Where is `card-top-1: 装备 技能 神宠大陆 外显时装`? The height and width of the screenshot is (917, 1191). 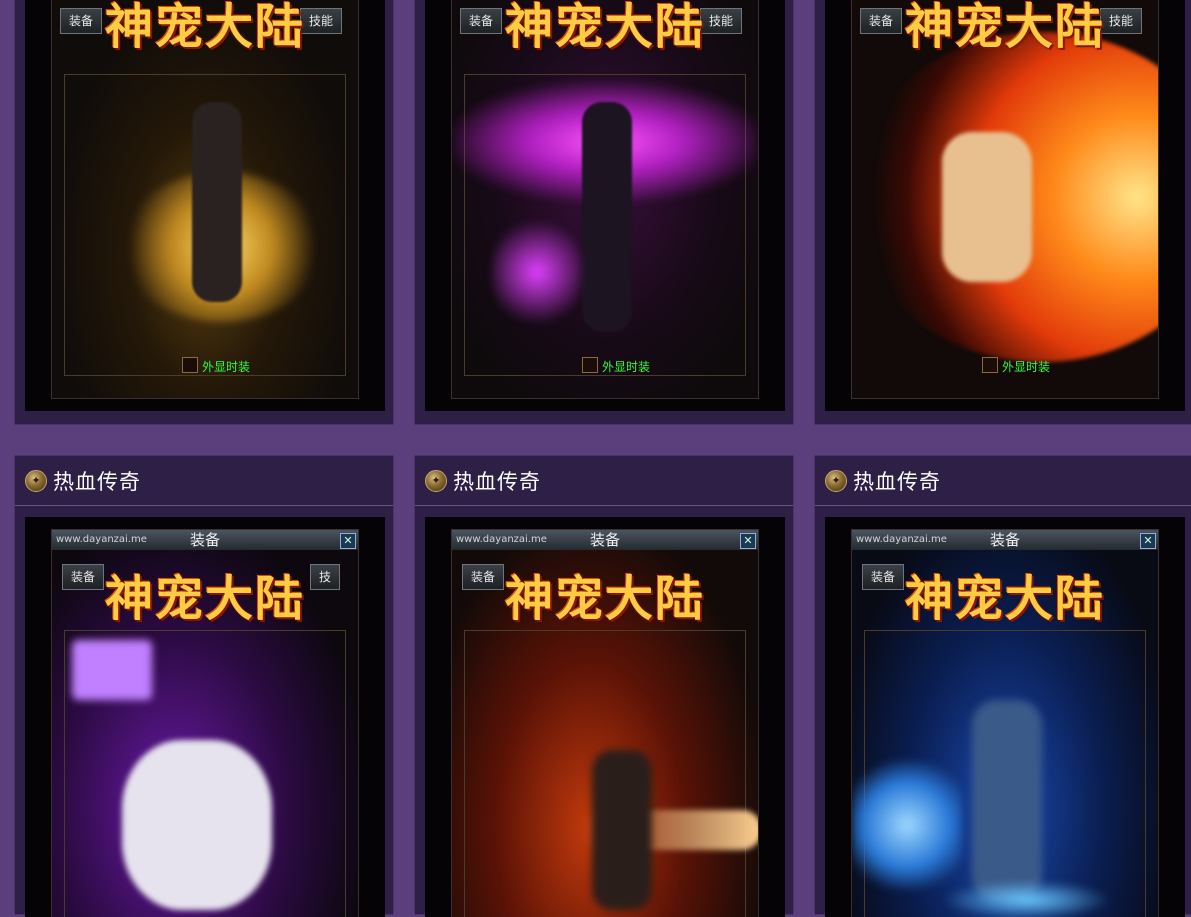
card-top-1: 装备 技能 神宠大陆 外显时装 is located at coordinates (204, 212).